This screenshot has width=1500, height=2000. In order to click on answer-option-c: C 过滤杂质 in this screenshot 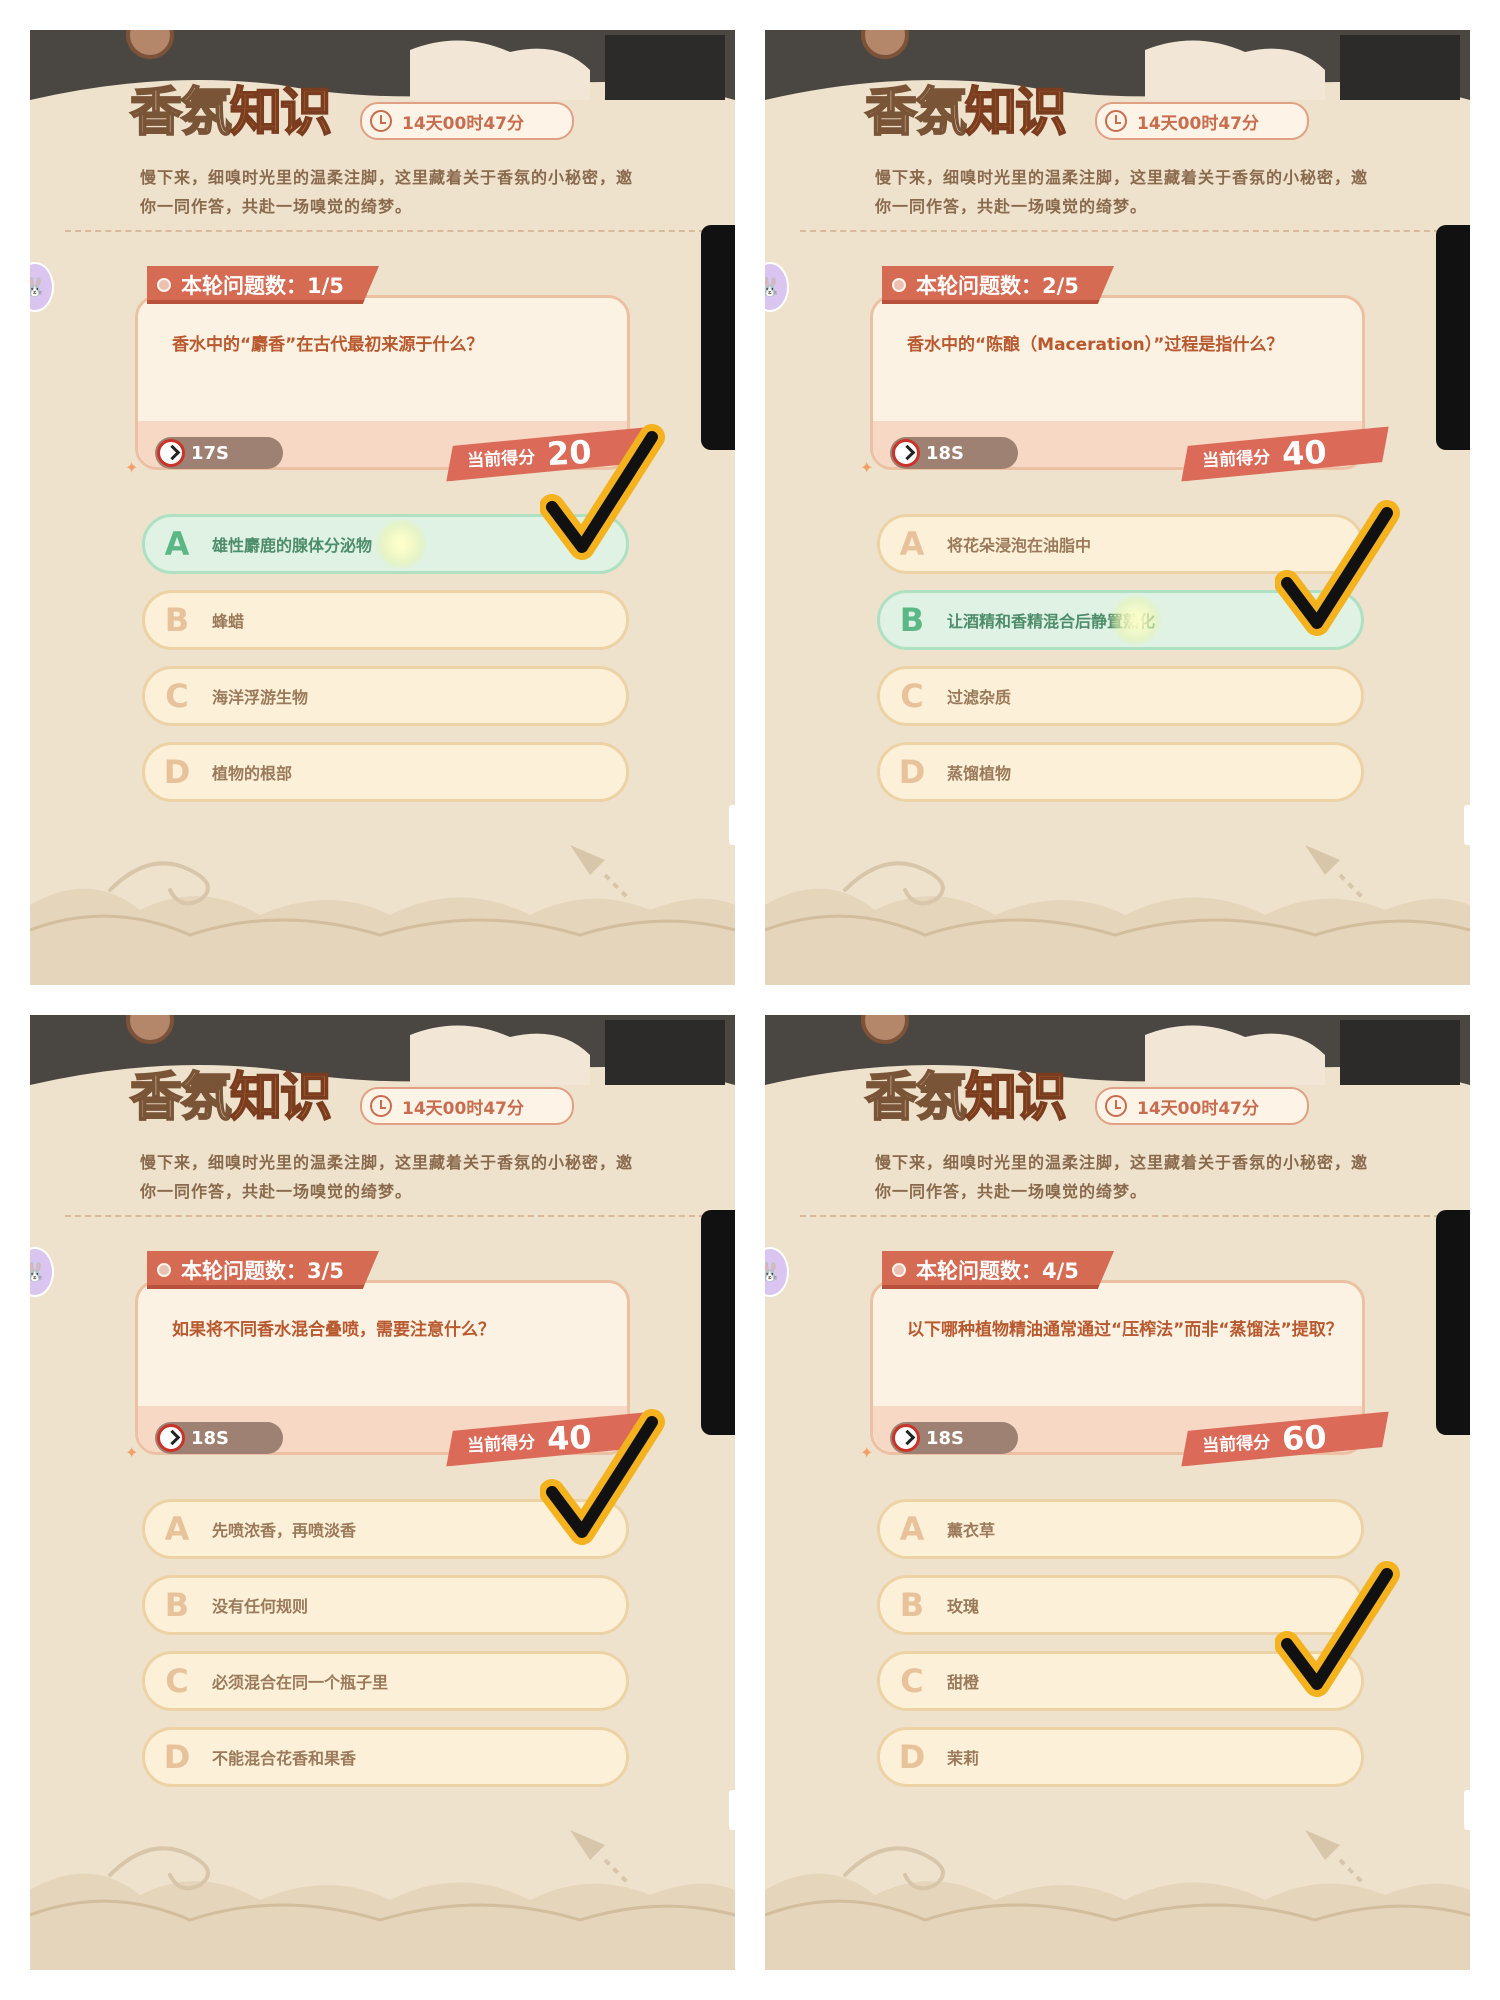, I will do `click(1120, 696)`.